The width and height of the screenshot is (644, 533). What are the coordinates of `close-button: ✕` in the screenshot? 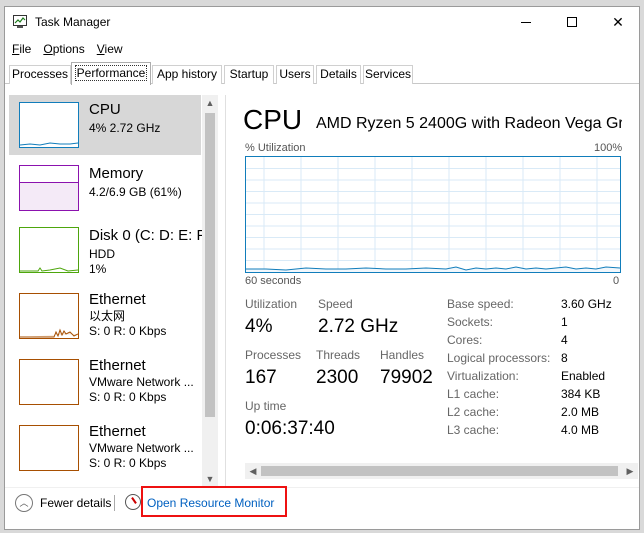 It's located at (618, 22).